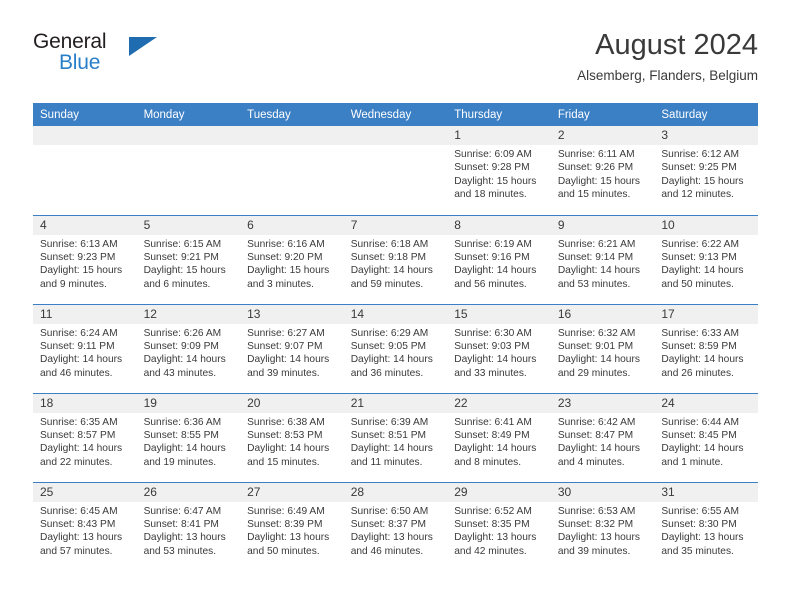  Describe the element at coordinates (492, 524) in the screenshot. I see `sunset-text: Sunset: 8:35 PM` at that location.